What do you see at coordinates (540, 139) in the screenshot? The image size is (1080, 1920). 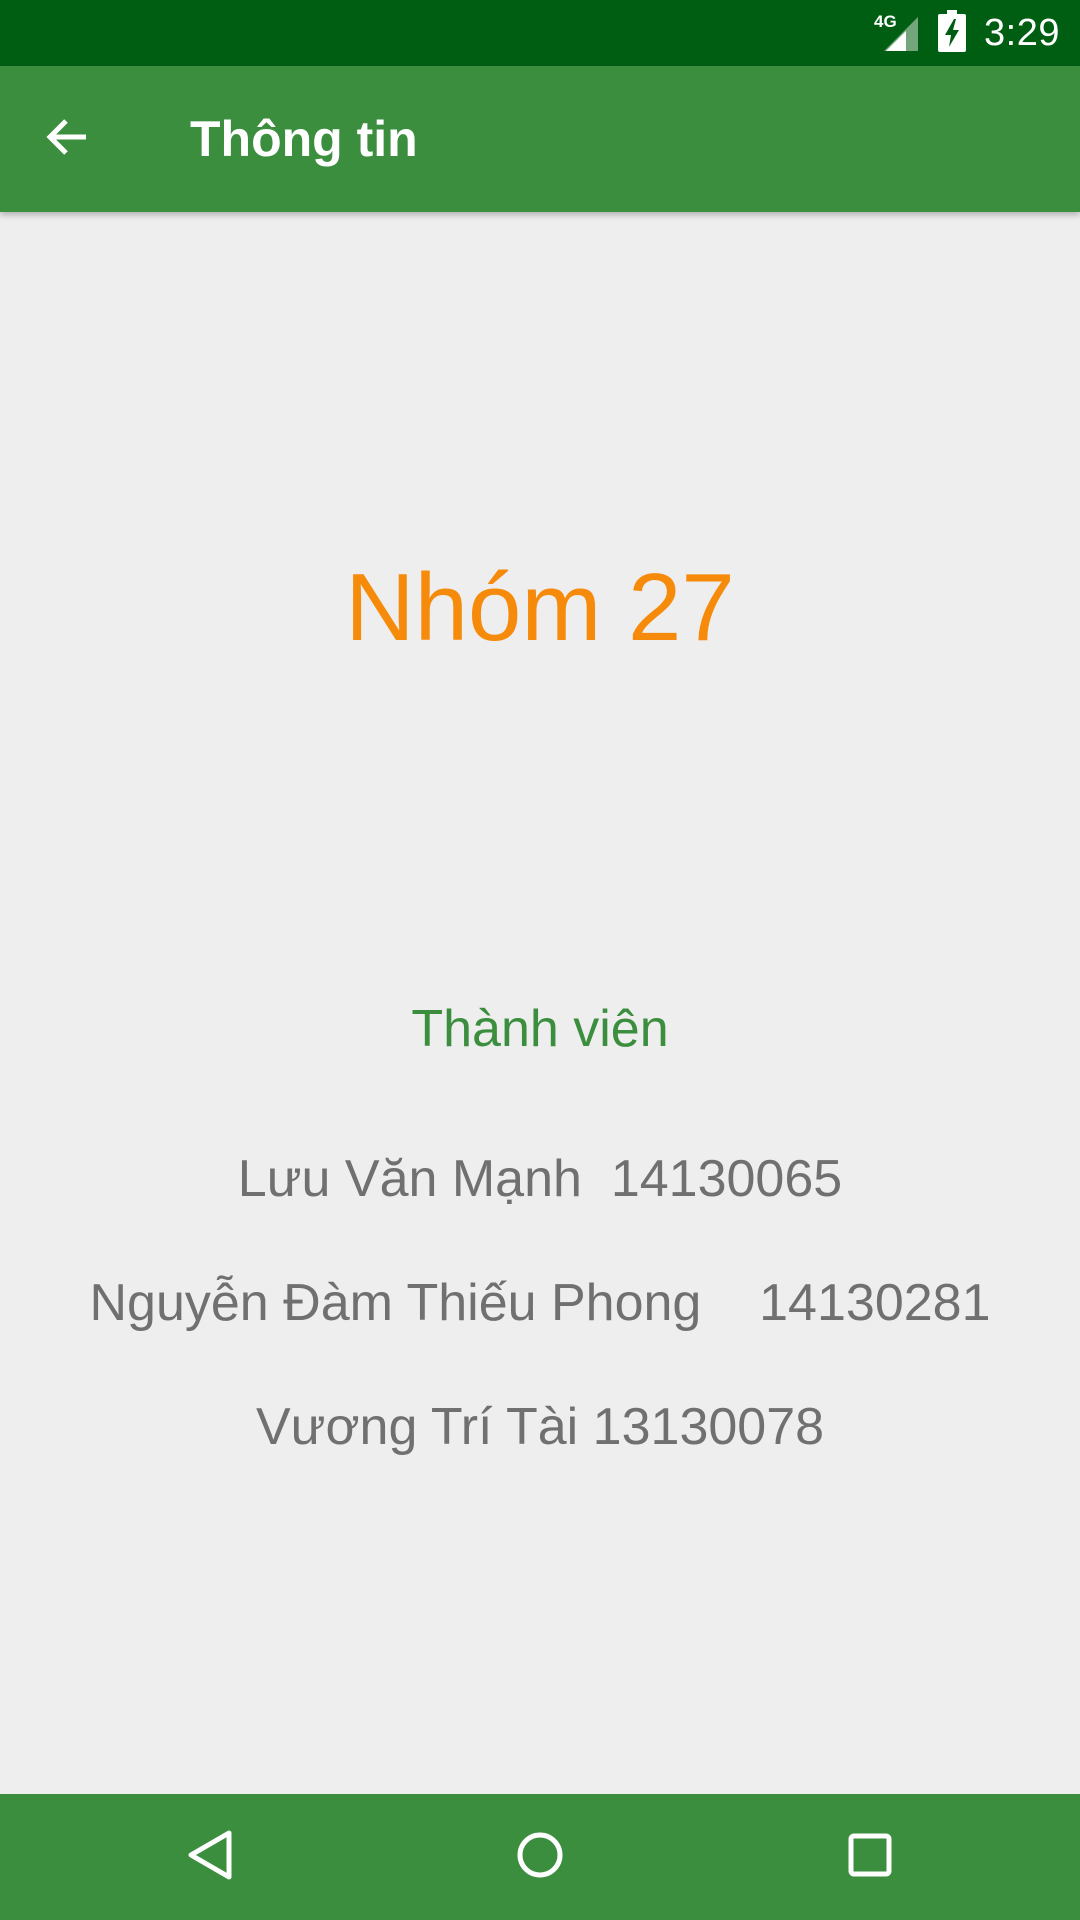 I see `app-bar: Thông tin` at bounding box center [540, 139].